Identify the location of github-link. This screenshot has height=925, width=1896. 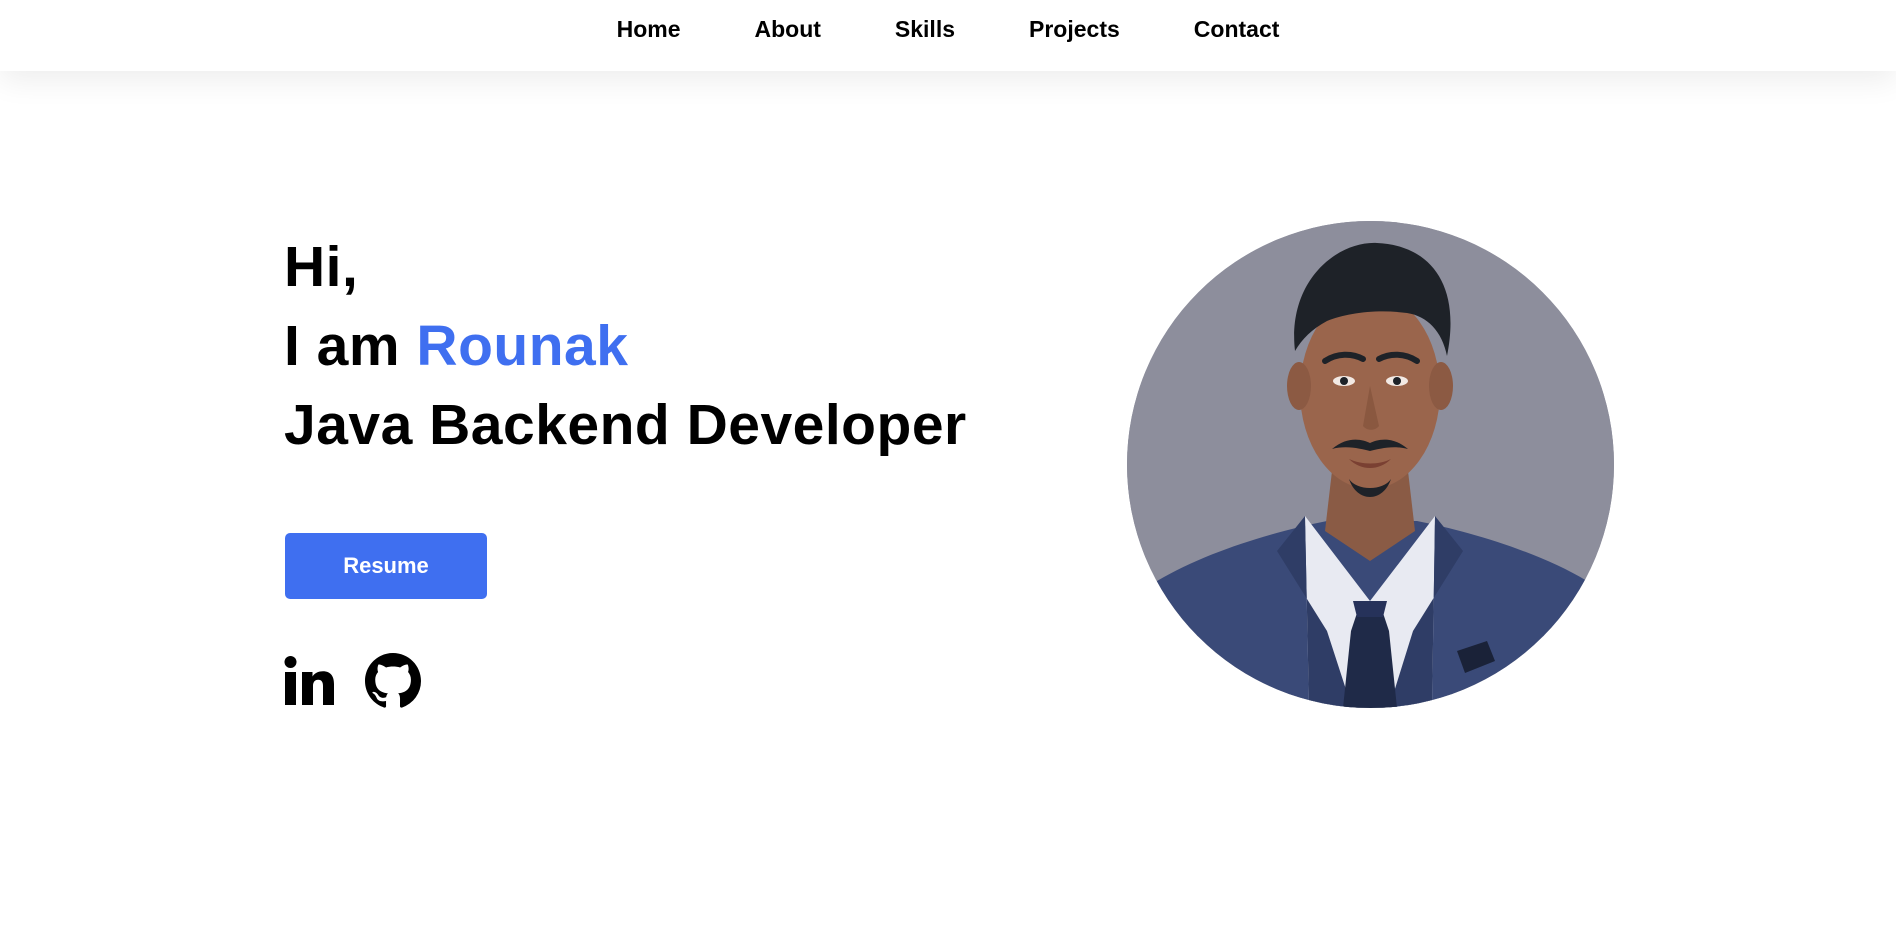
(393, 683).